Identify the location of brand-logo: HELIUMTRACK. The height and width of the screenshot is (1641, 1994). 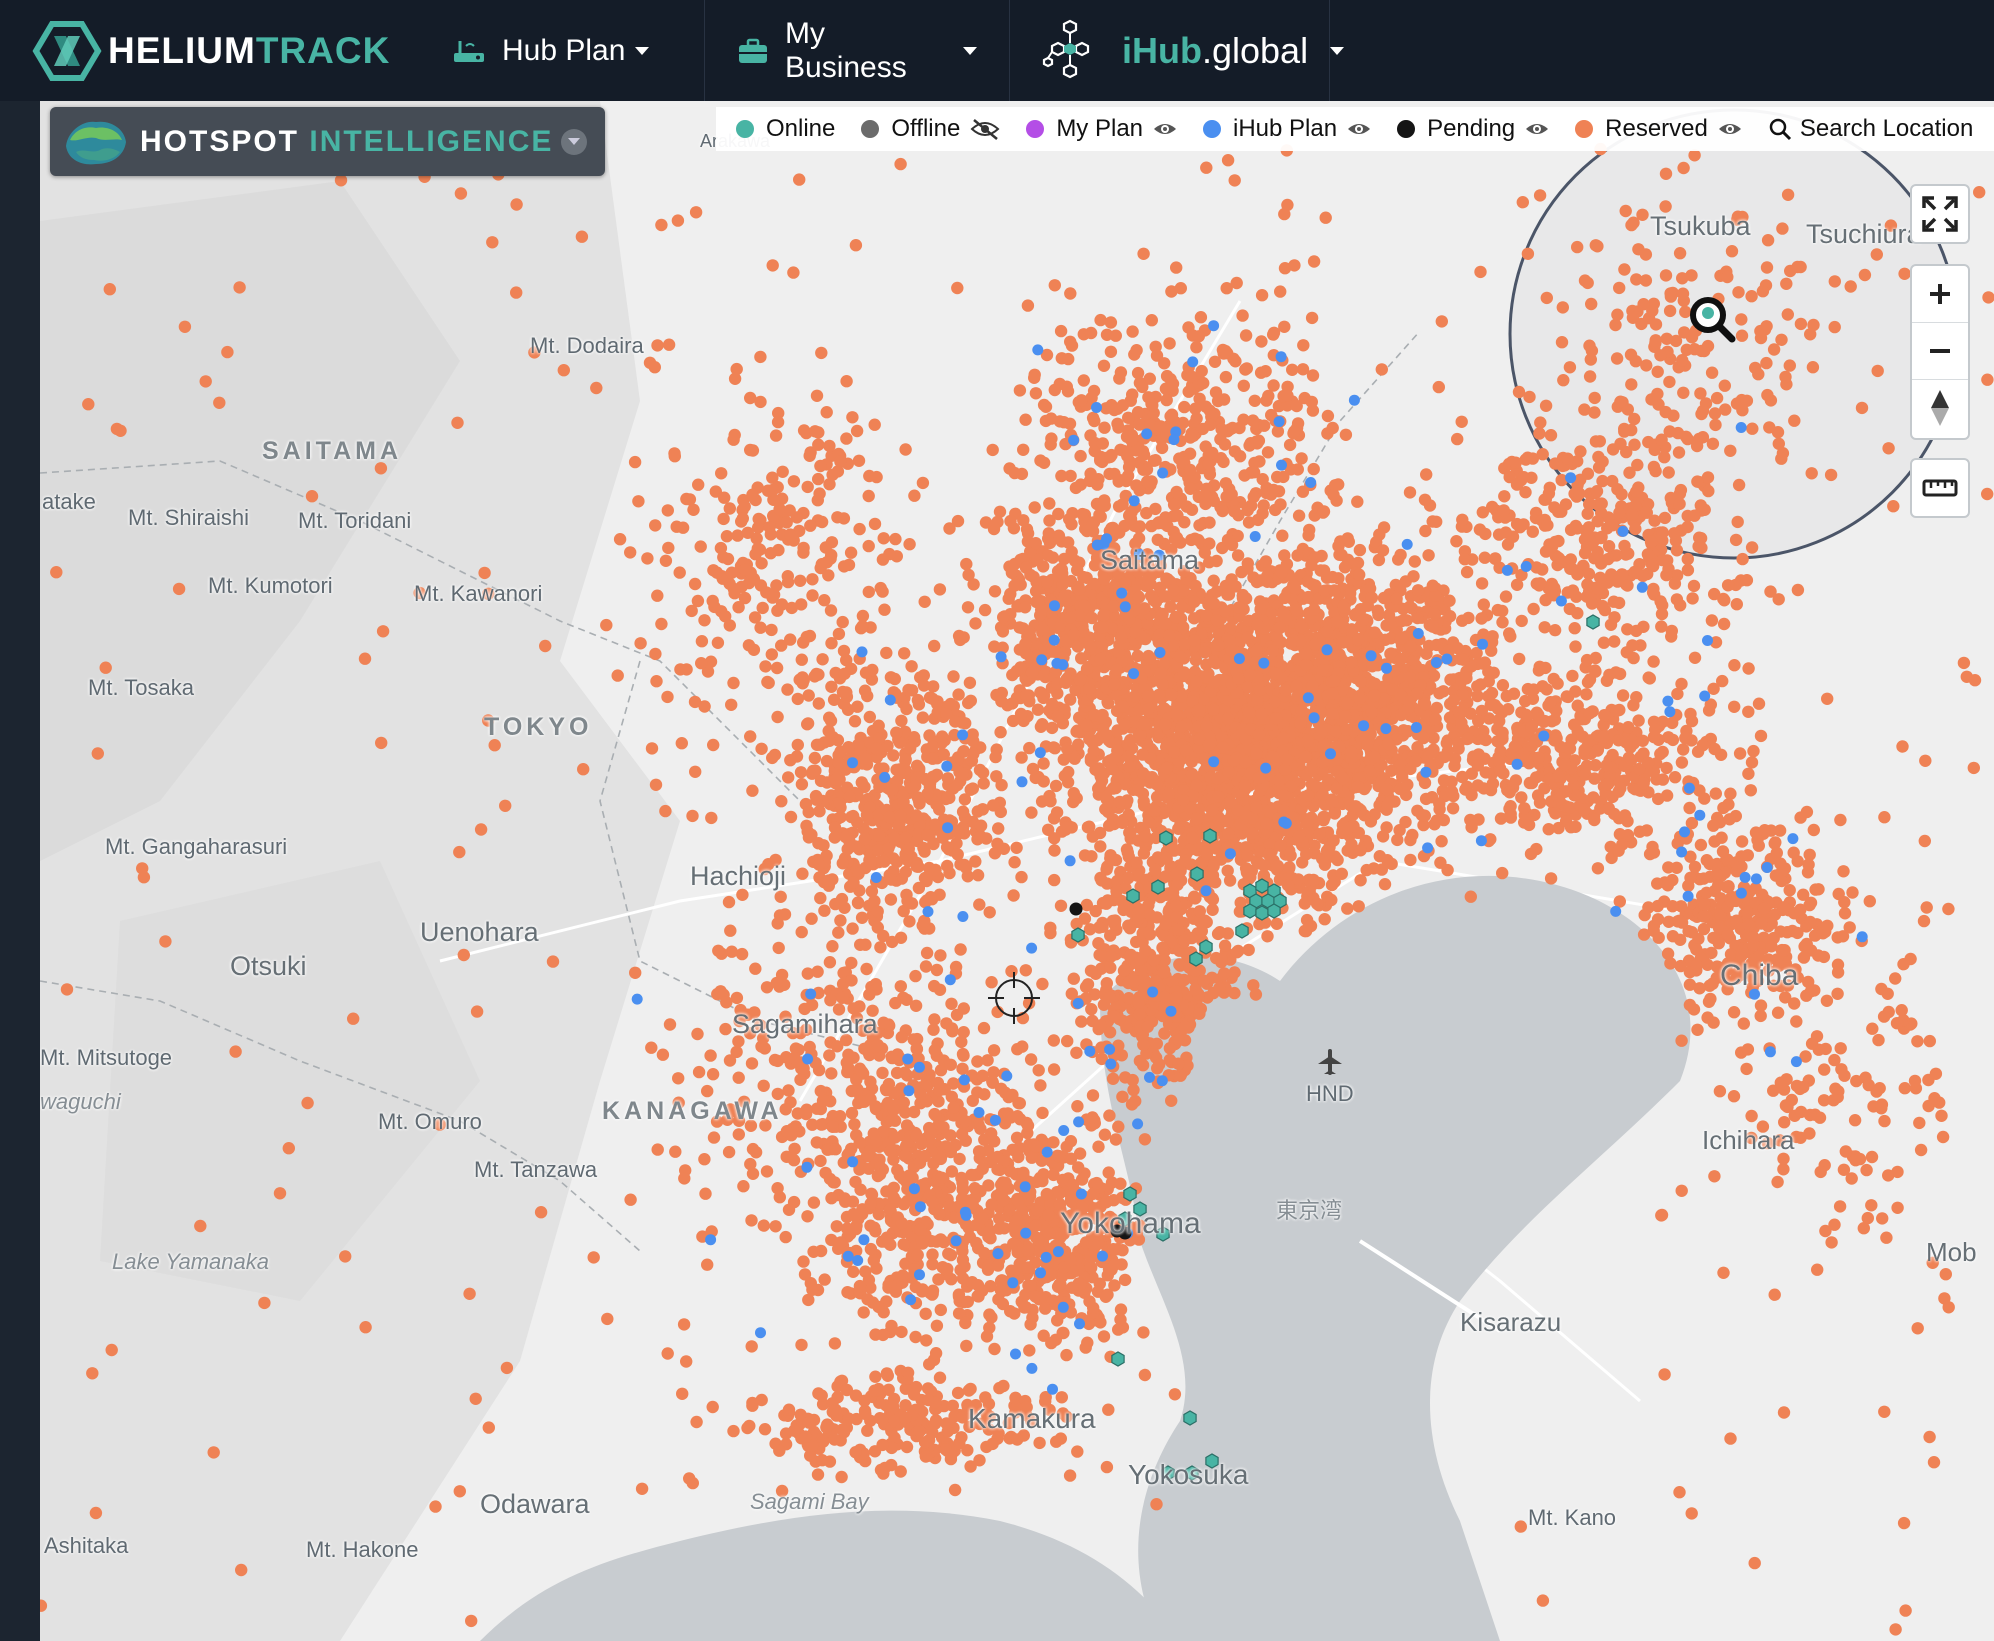
(210, 50).